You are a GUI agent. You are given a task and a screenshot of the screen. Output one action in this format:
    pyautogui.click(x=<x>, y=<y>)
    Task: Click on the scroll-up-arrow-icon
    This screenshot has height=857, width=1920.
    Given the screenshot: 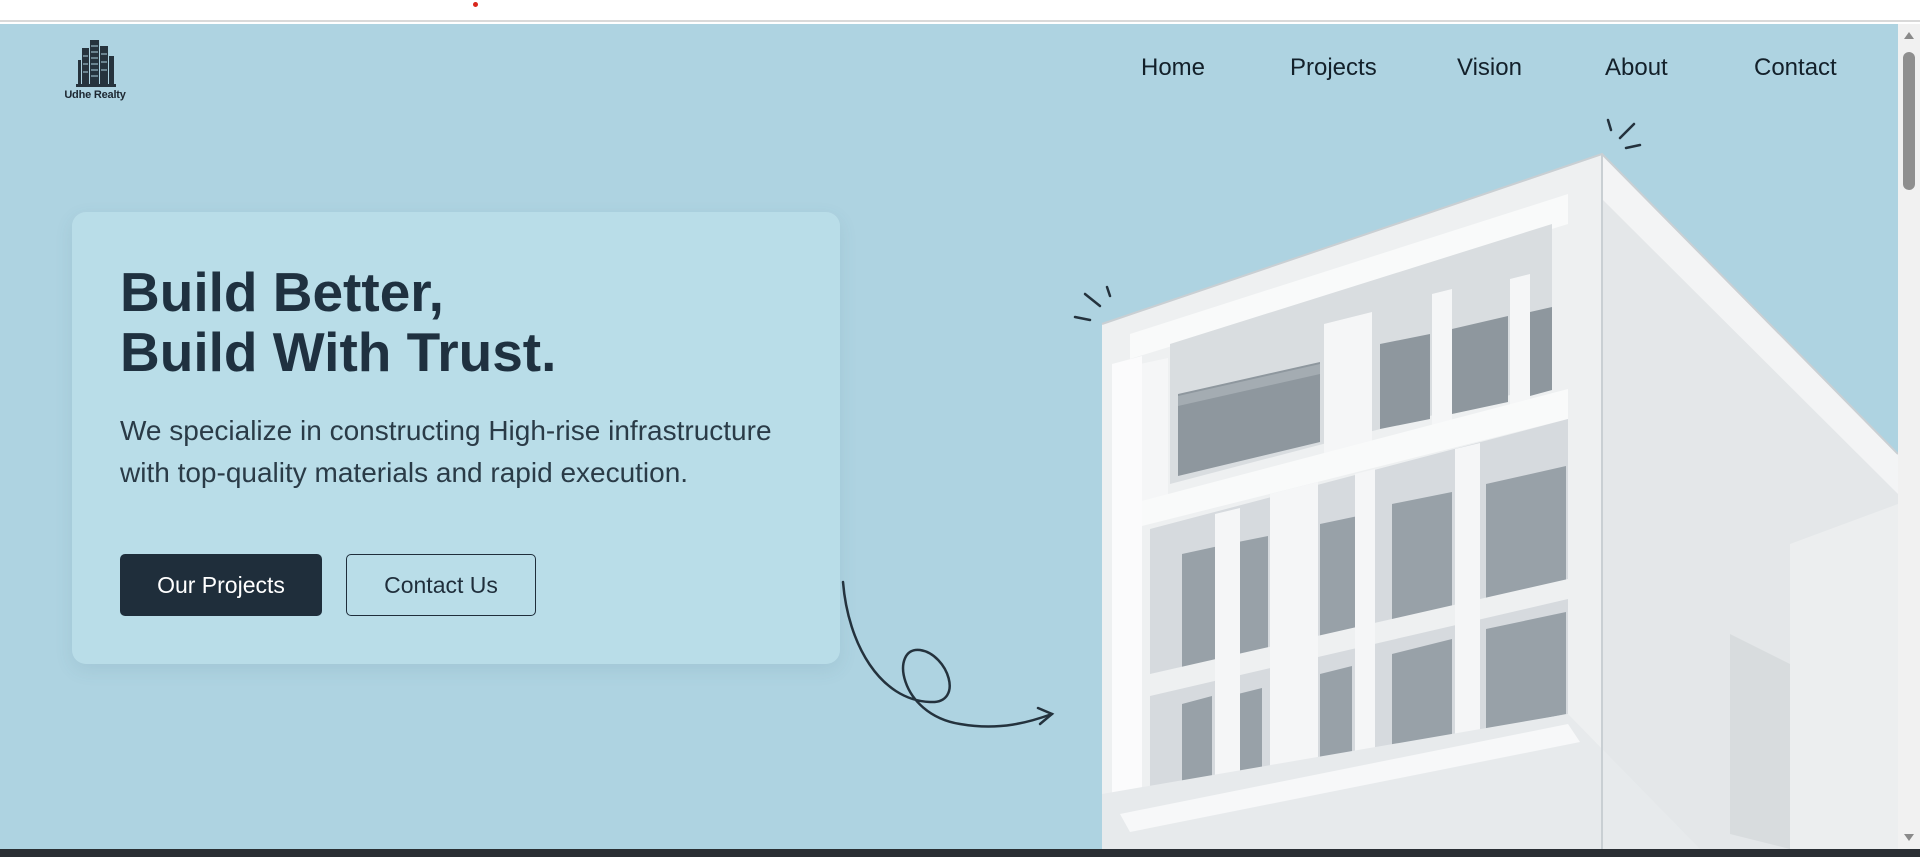 What is the action you would take?
    pyautogui.click(x=1909, y=35)
    